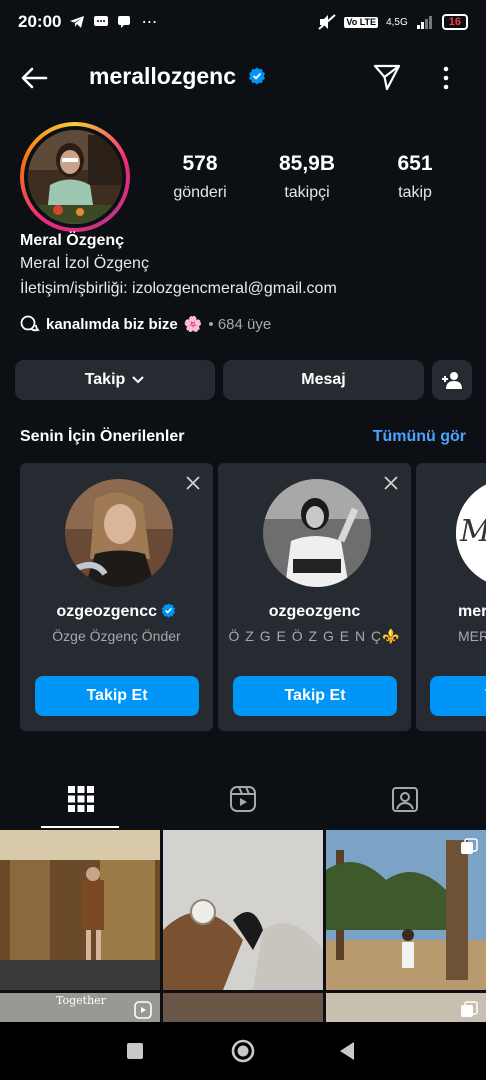 The width and height of the screenshot is (486, 1080). I want to click on back-triangle-icon, so click(348, 1051).